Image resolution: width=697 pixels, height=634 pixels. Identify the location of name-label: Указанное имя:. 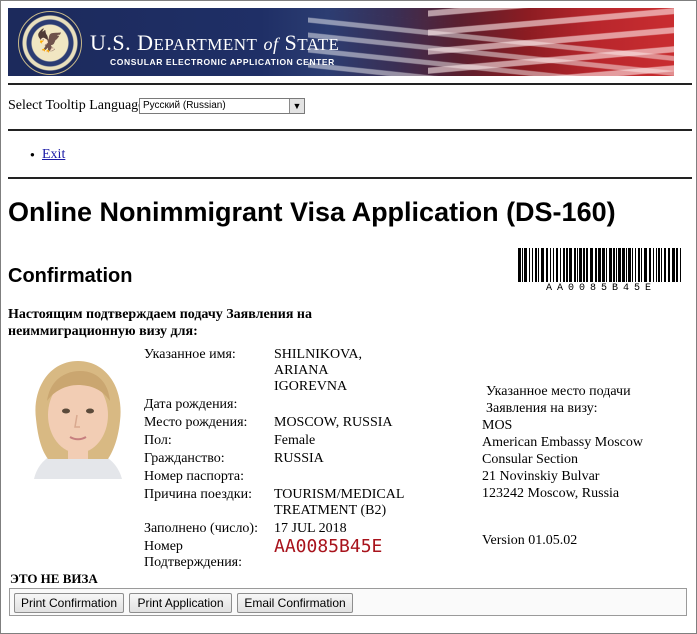
(190, 354).